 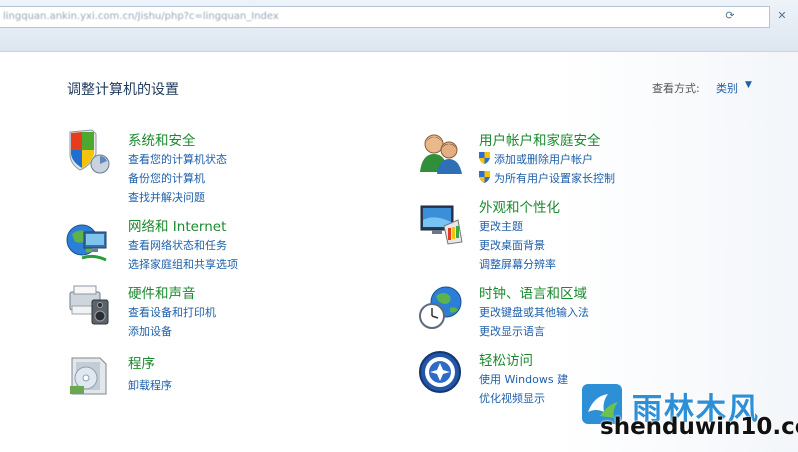 What do you see at coordinates (512, 398) in the screenshot?
I see `link-optimize-video-display: 优化视频显示` at bounding box center [512, 398].